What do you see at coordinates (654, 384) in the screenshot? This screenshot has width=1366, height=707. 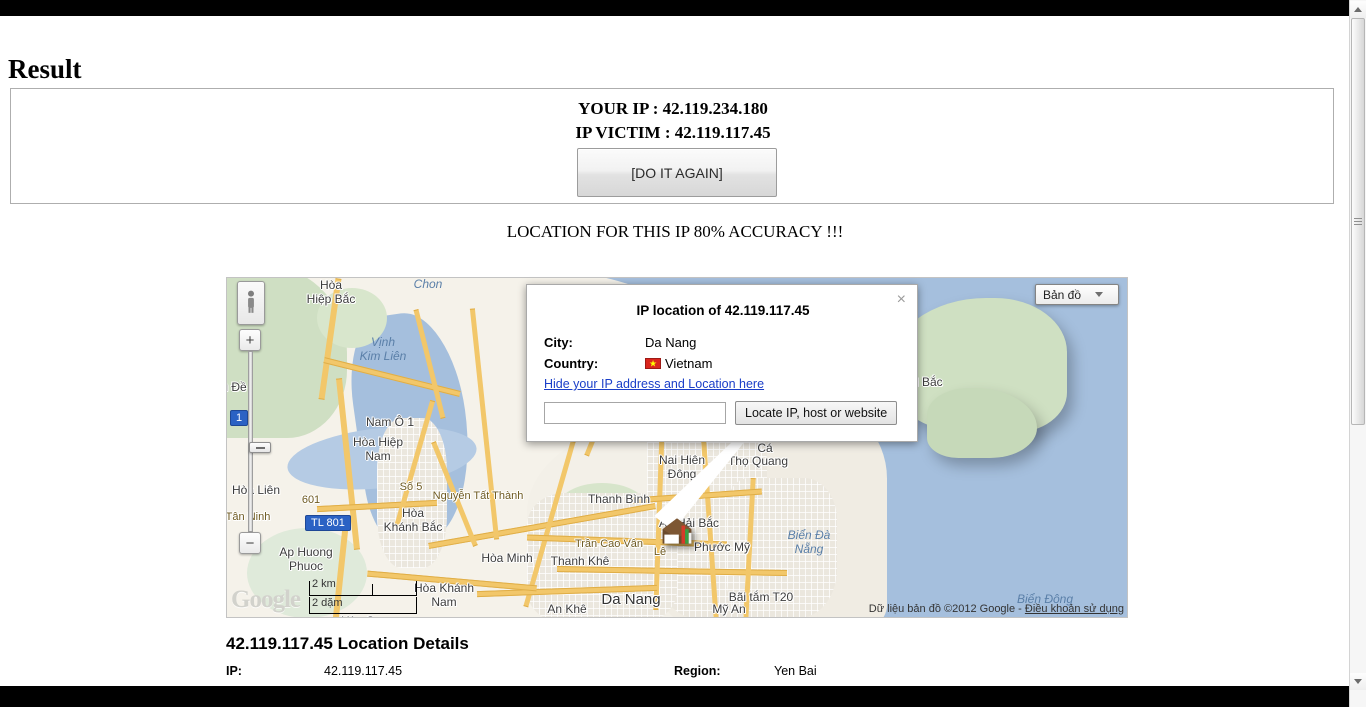 I see `hide-ip-link: Hide your IP address and Location here` at bounding box center [654, 384].